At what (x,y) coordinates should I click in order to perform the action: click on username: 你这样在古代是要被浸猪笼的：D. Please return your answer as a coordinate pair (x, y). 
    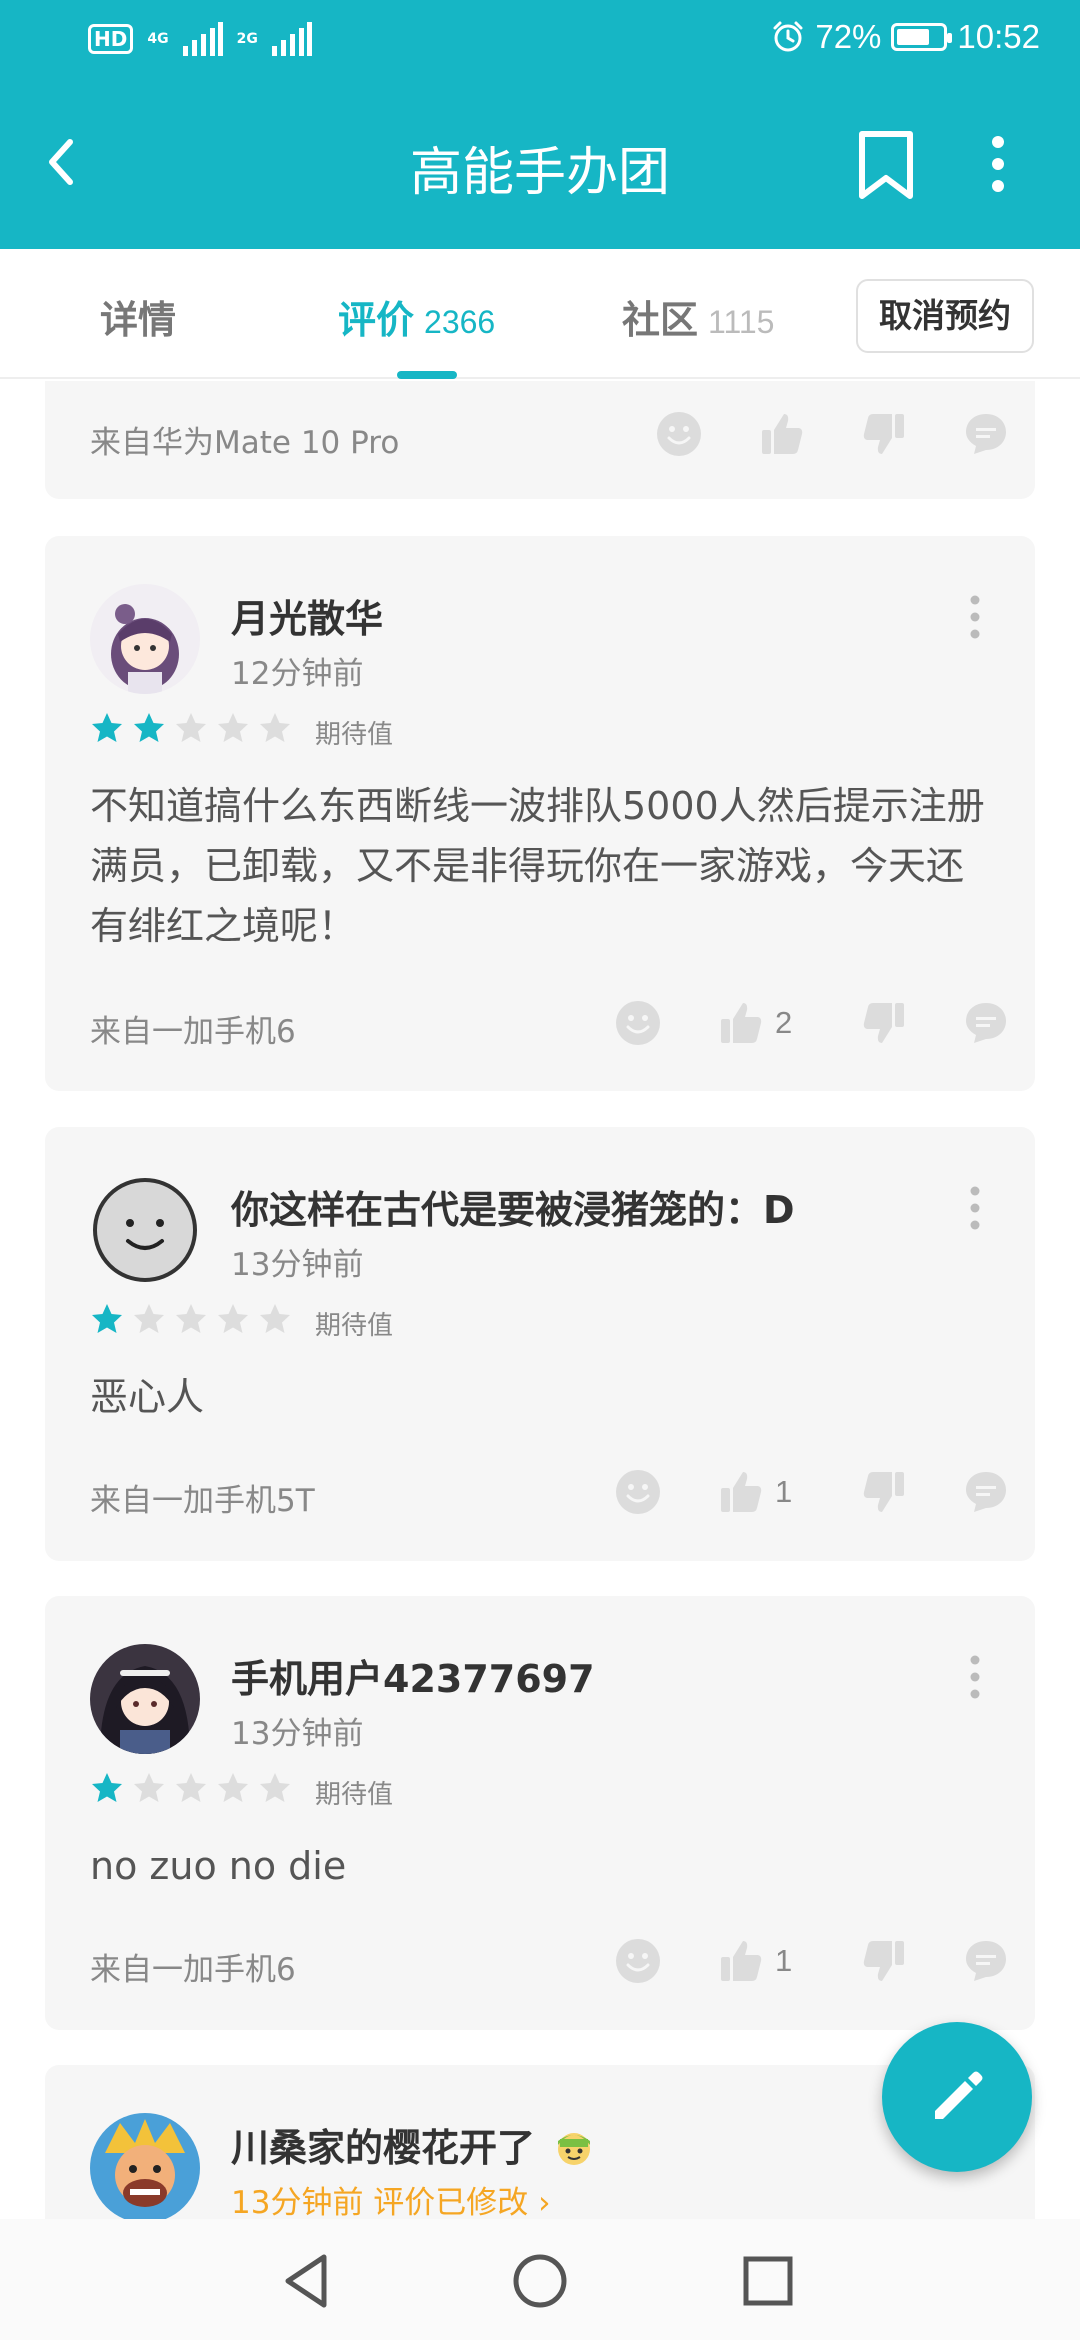
    Looking at the image, I should click on (513, 1206).